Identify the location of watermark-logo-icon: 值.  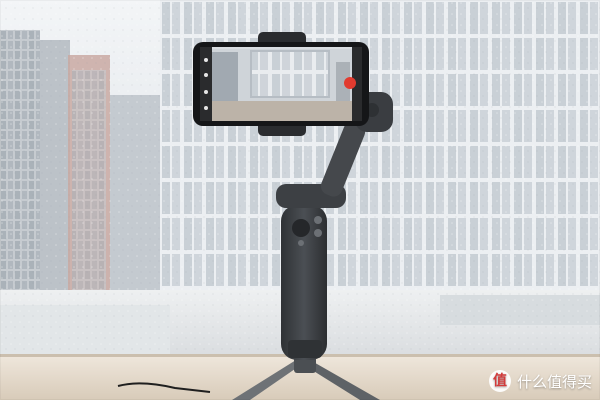
(499, 381).